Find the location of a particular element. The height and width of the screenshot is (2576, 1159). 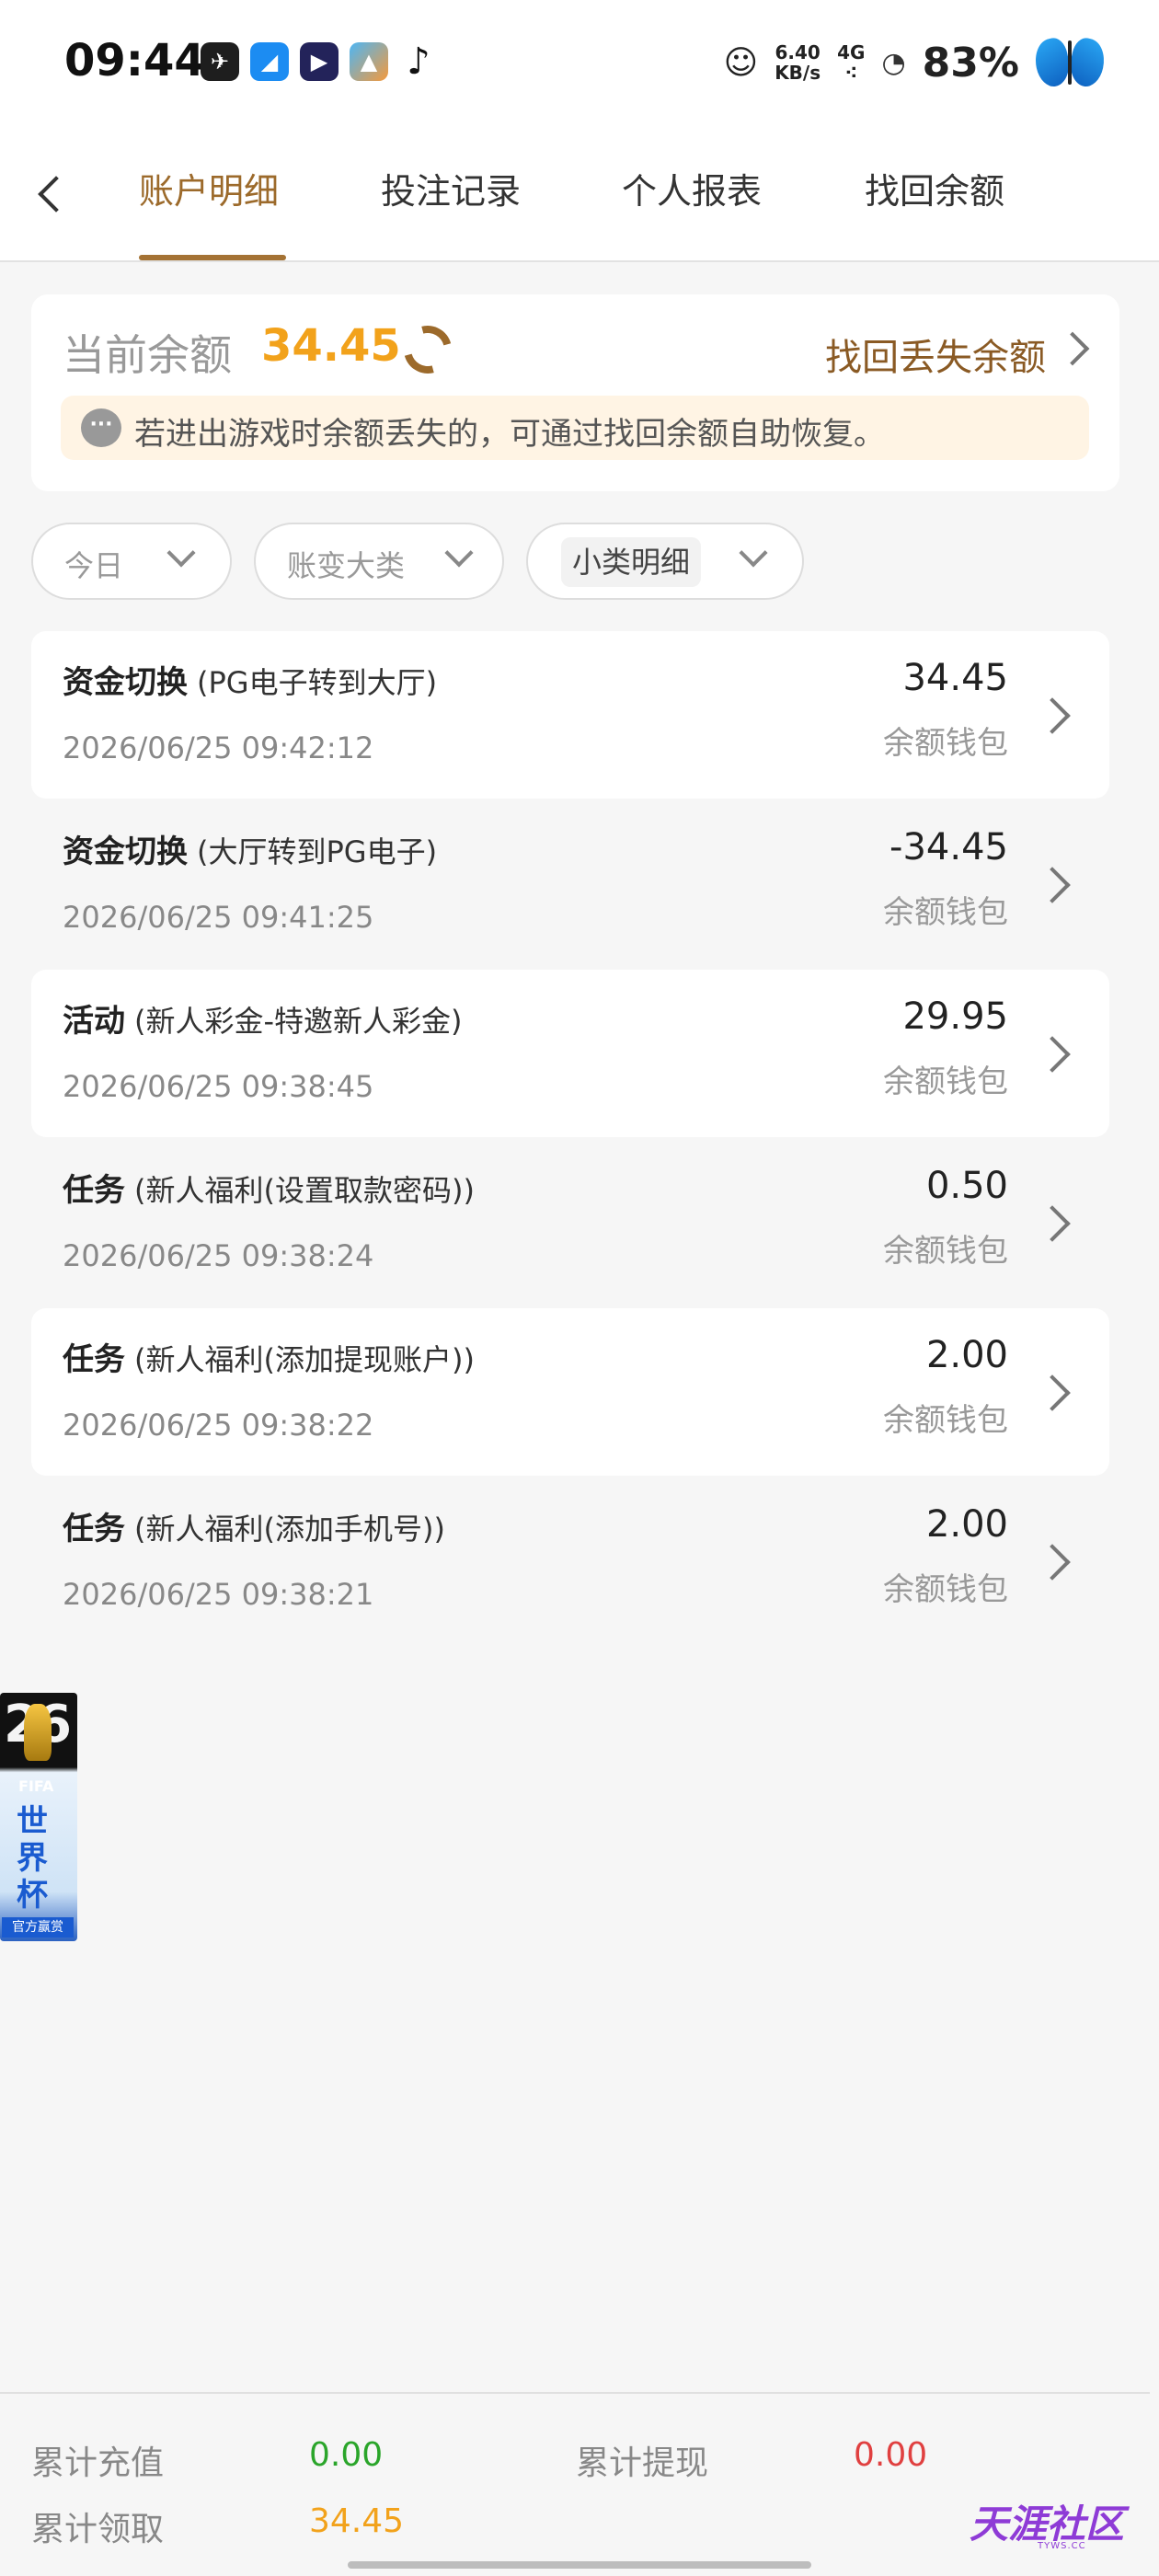

record-title: 资金切换 (大厅转到PG电子) is located at coordinates (250, 848).